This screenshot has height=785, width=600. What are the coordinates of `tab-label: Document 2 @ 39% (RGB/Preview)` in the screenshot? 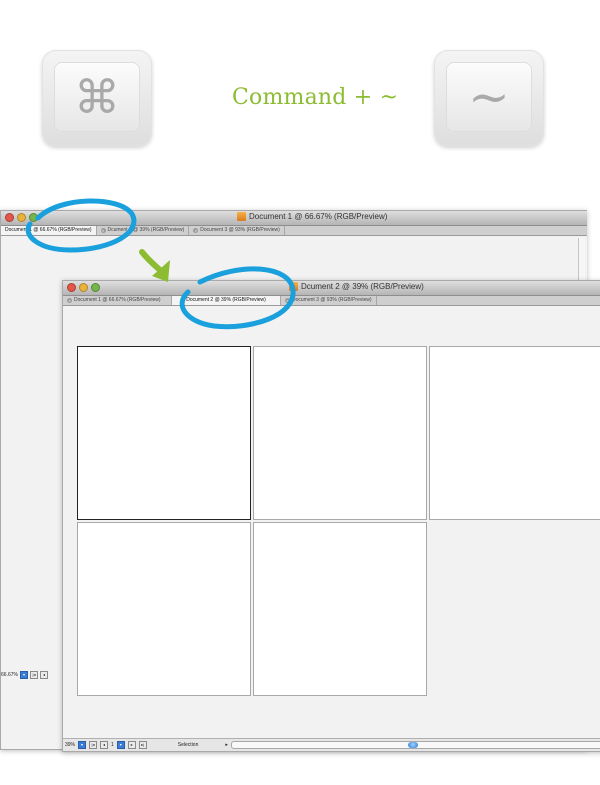 It's located at (226, 300).